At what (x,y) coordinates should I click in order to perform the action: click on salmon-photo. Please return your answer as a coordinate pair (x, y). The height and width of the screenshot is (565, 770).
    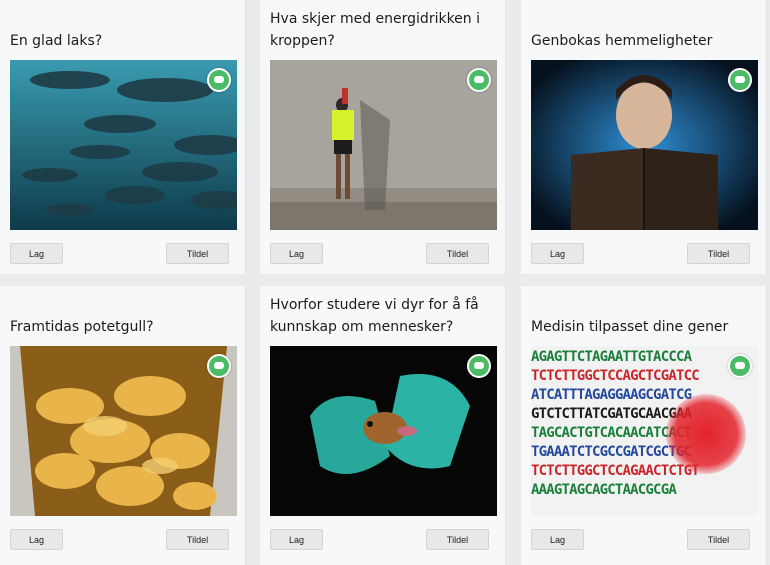
    Looking at the image, I should click on (123, 145).